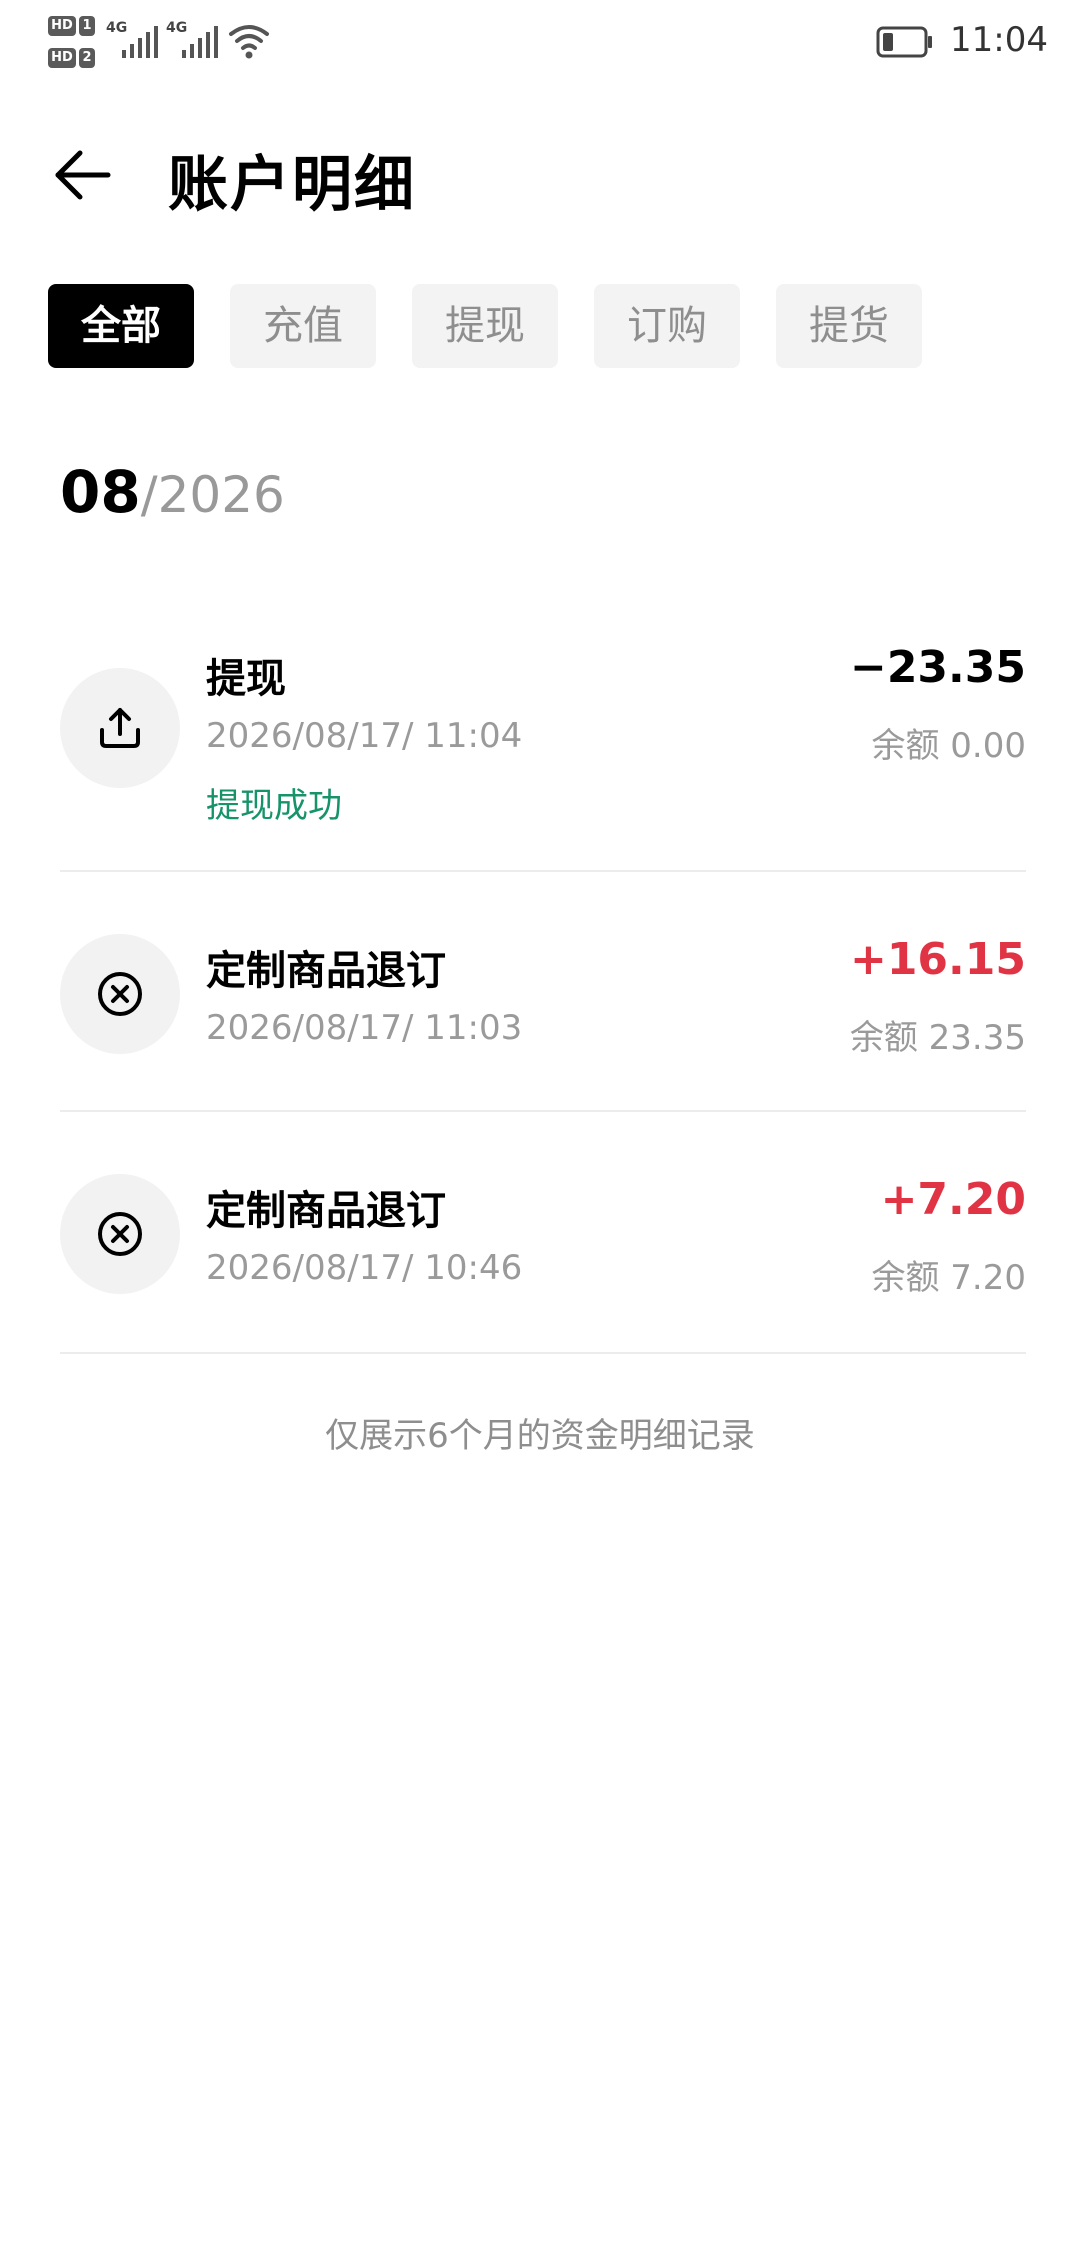  I want to click on tab-order: 订购, so click(667, 326).